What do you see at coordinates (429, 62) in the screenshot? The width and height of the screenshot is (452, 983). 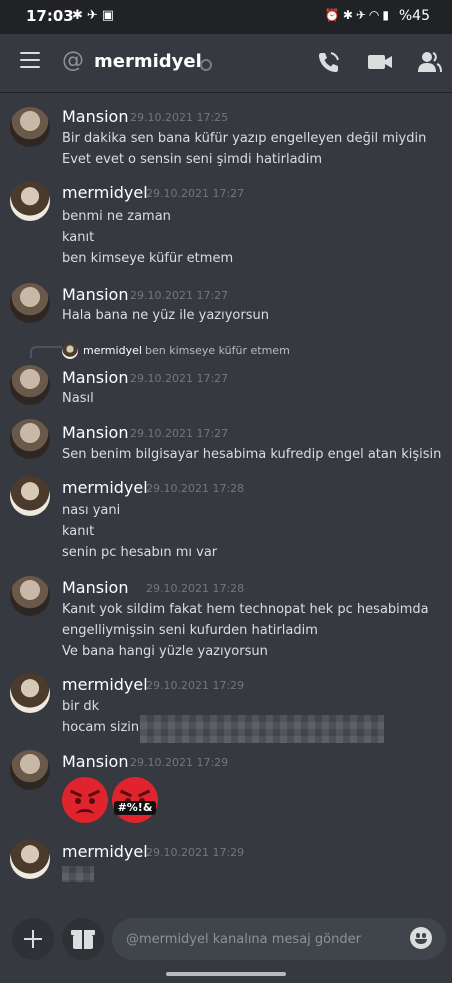 I see `members-icon` at bounding box center [429, 62].